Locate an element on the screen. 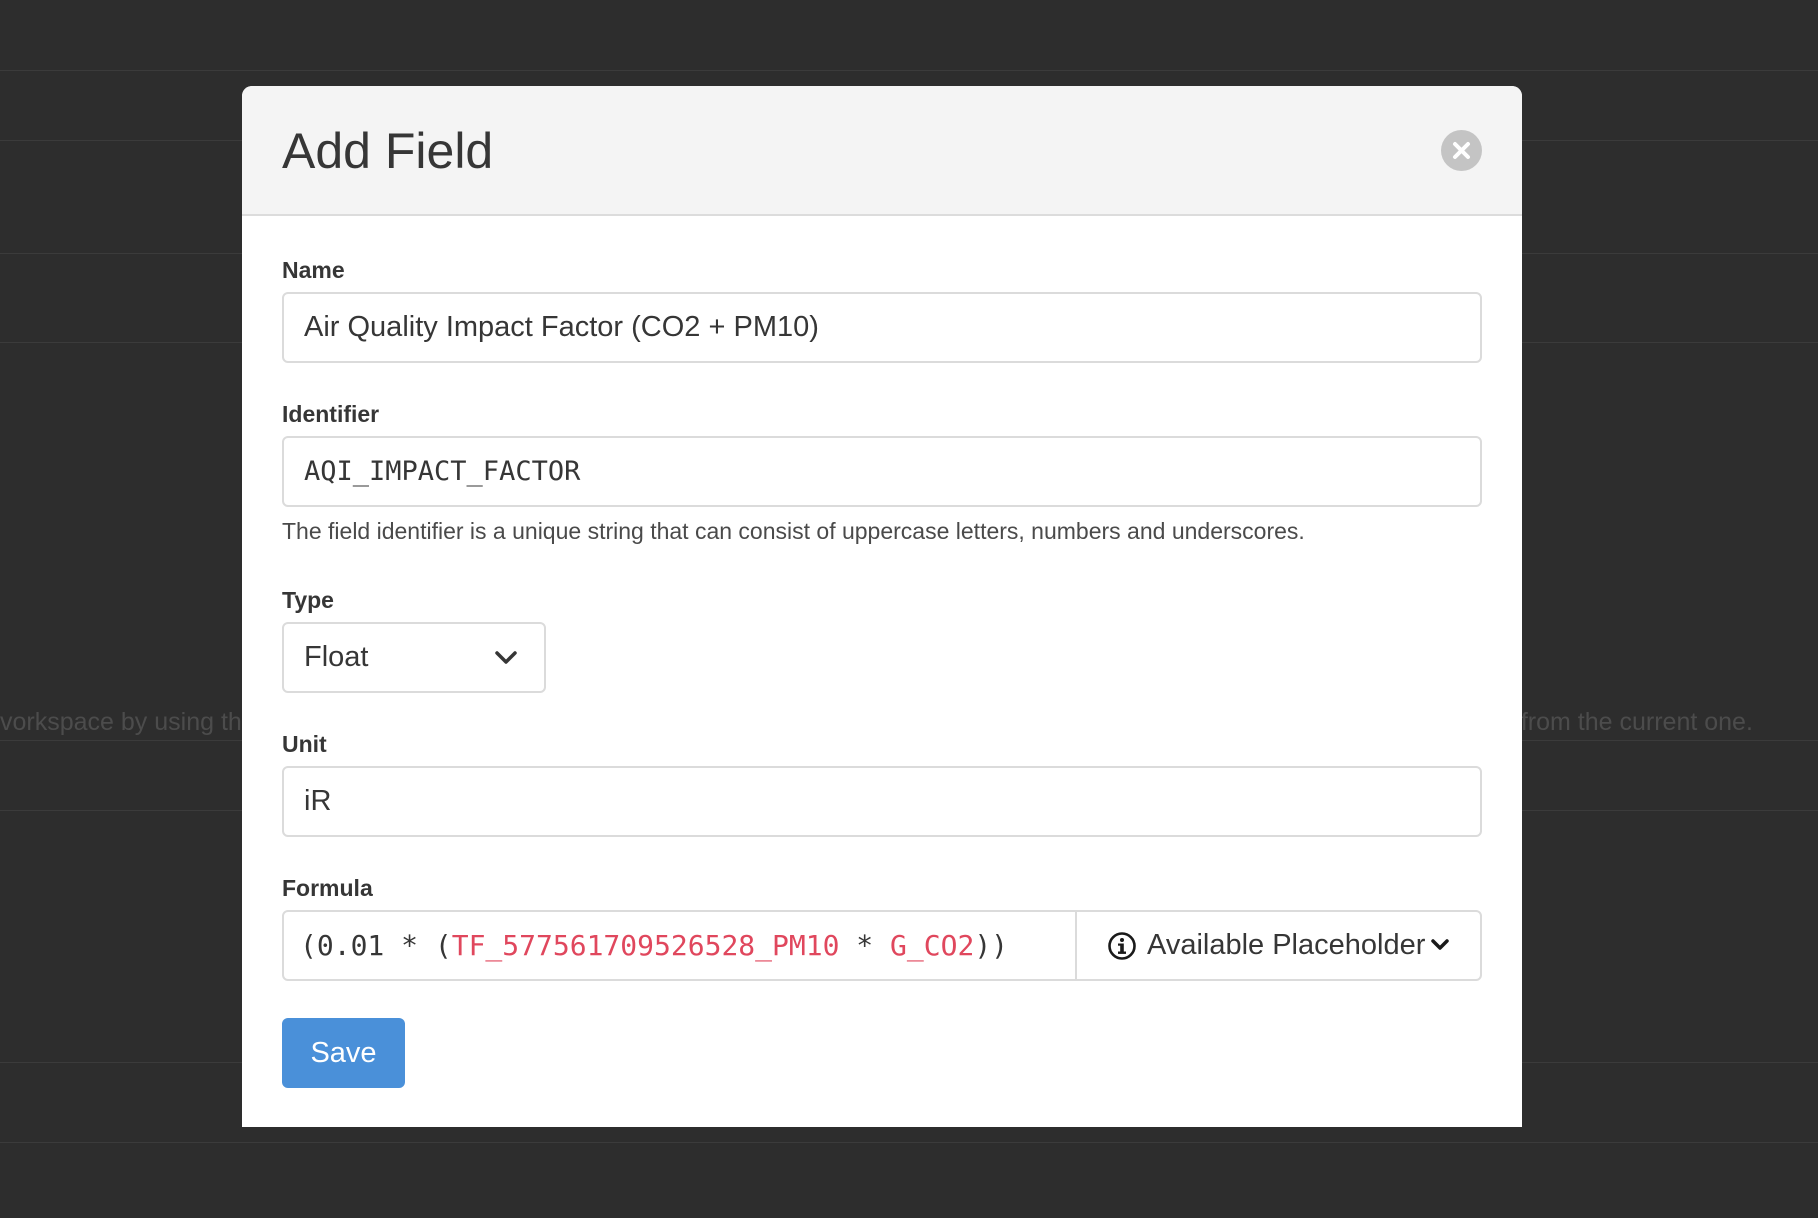 The image size is (1818, 1218). close-icon is located at coordinates (1461, 150).